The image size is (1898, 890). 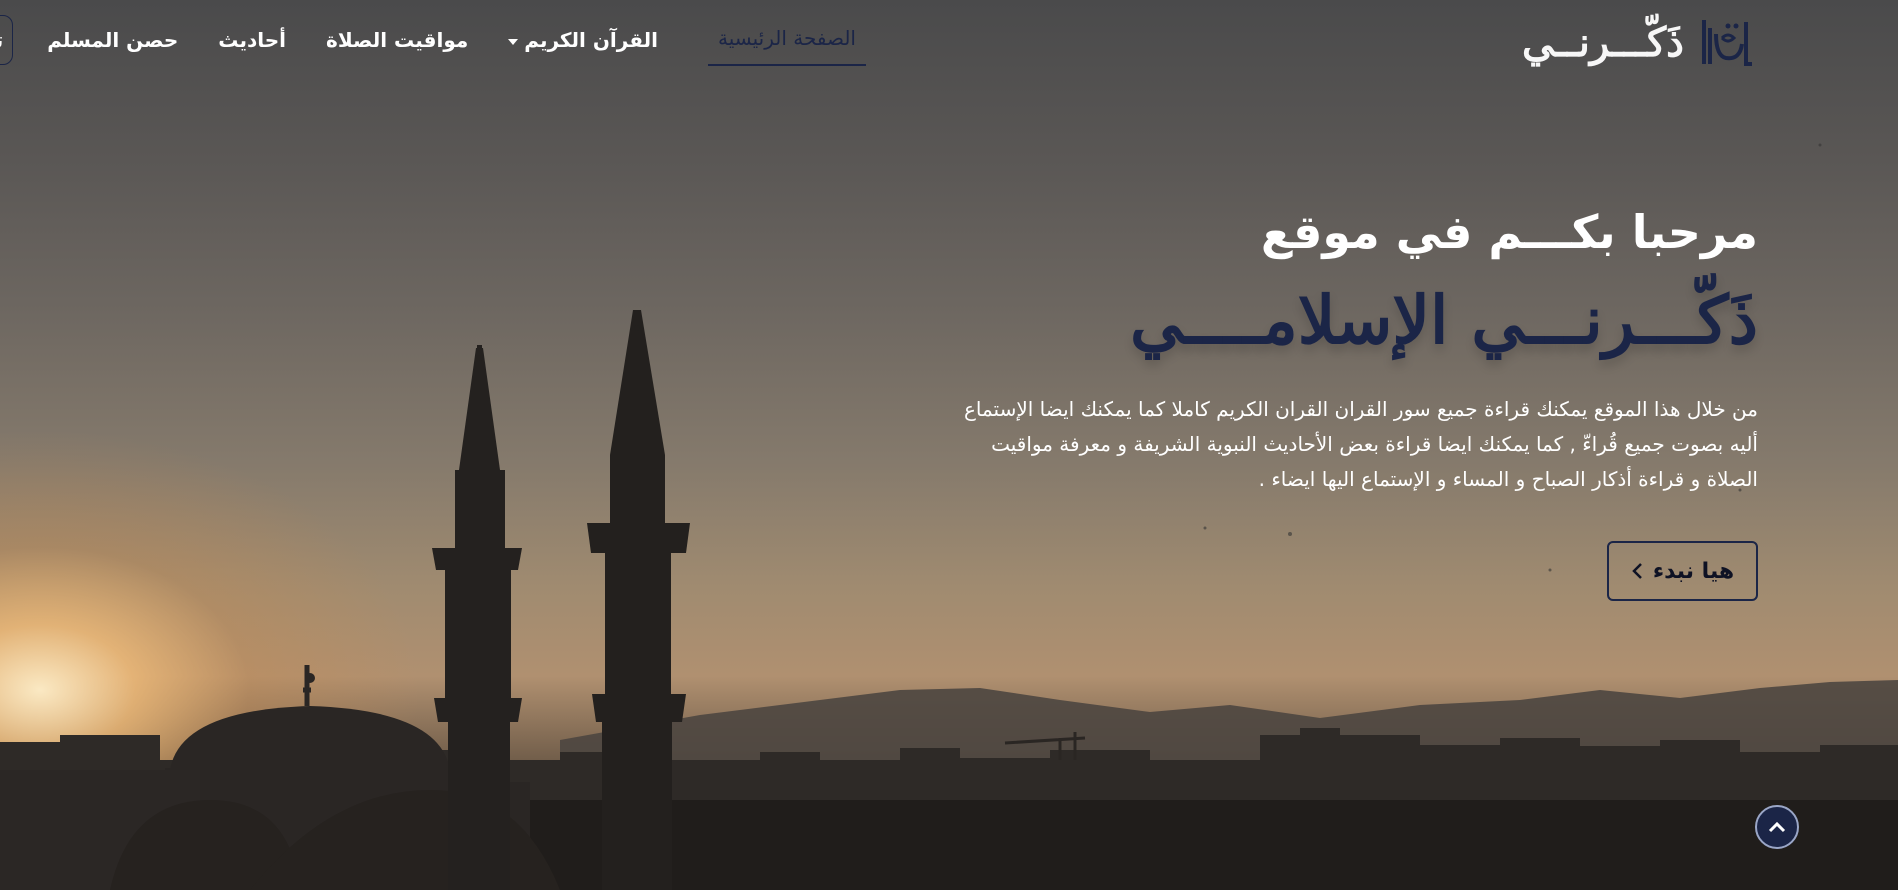 What do you see at coordinates (591, 40) in the screenshot?
I see `nav-item-quran-label: القرآن الكريم` at bounding box center [591, 40].